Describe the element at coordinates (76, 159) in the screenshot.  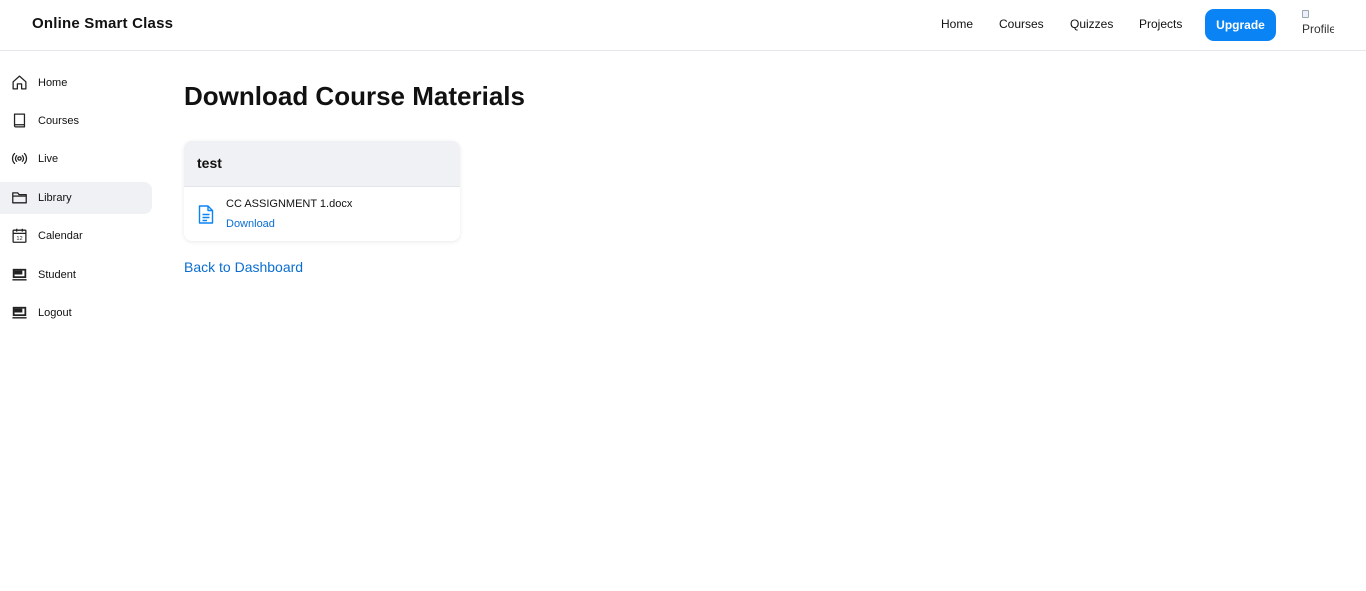
I see `sidebar-item-live: Live` at that location.